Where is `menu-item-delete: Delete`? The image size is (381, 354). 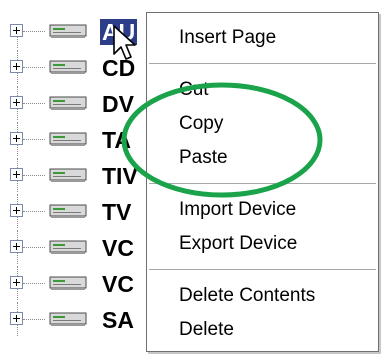 menu-item-delete: Delete is located at coordinates (262, 330).